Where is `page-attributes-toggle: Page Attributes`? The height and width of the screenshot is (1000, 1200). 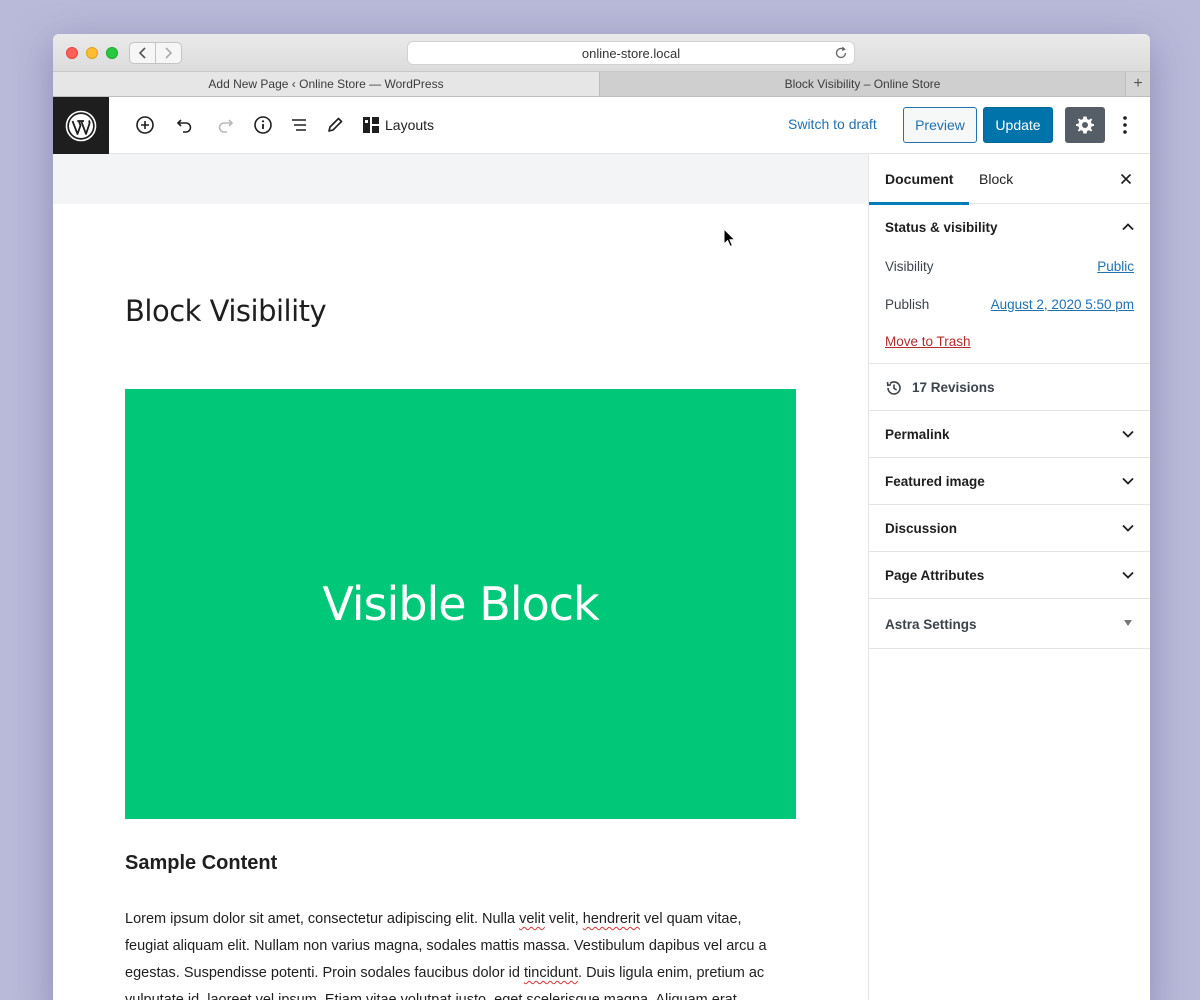
page-attributes-toggle: Page Attributes is located at coordinates (934, 575).